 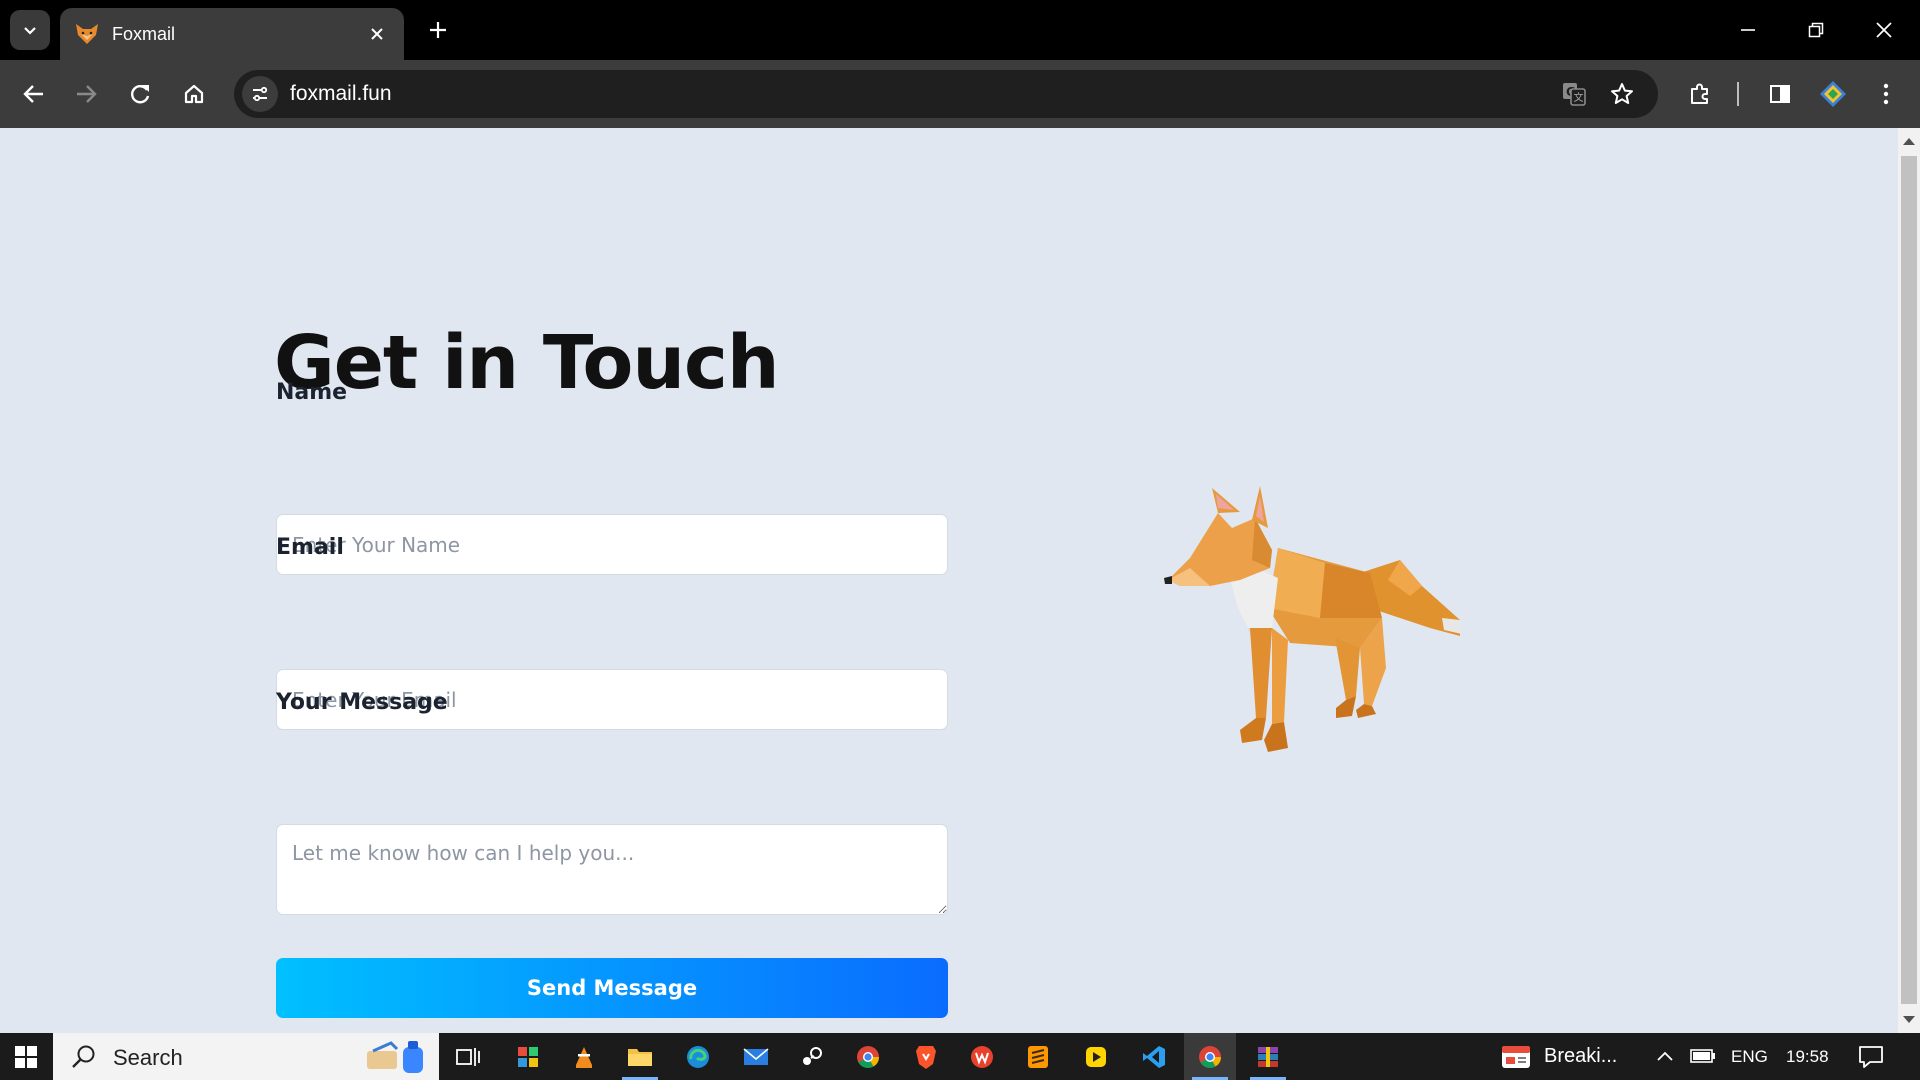 What do you see at coordinates (87, 34) in the screenshot?
I see `fox-favicon-icon` at bounding box center [87, 34].